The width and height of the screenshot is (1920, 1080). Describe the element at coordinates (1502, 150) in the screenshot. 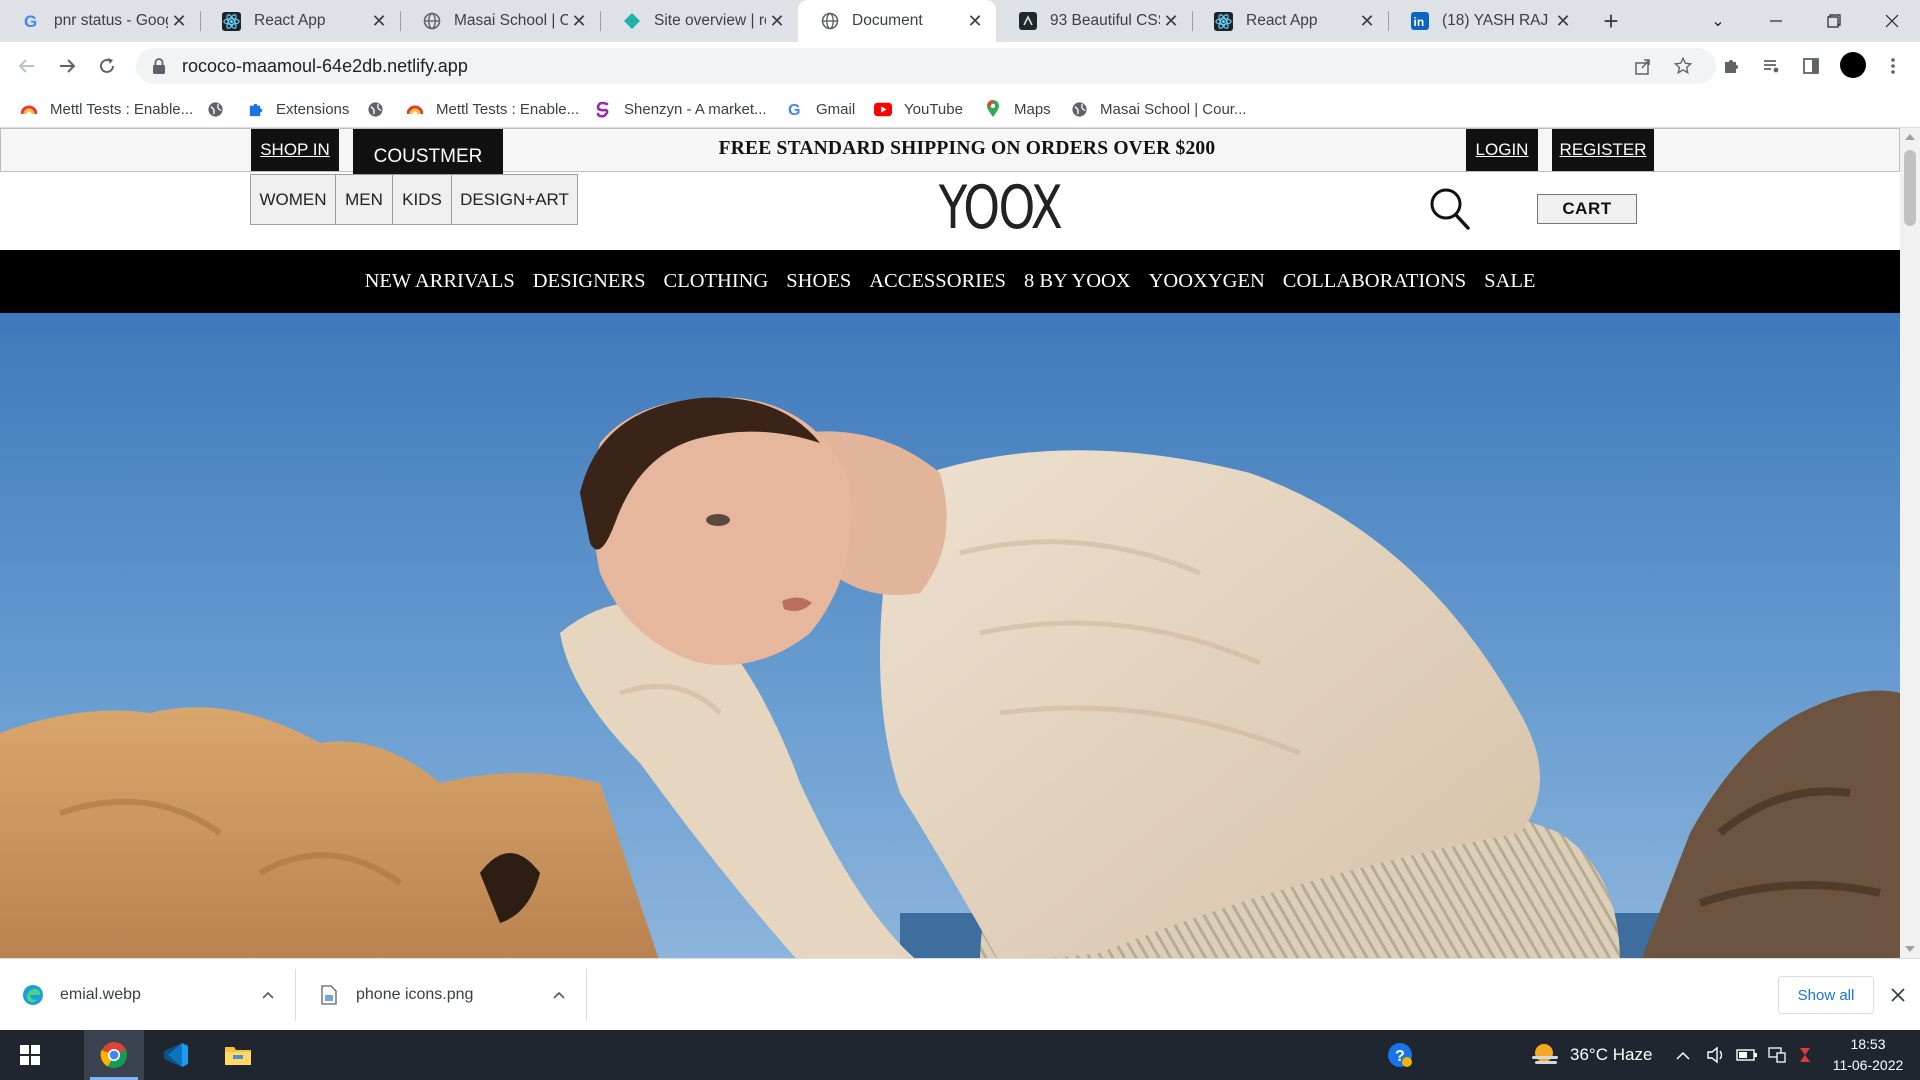

I see `login-link: LOGIN` at that location.